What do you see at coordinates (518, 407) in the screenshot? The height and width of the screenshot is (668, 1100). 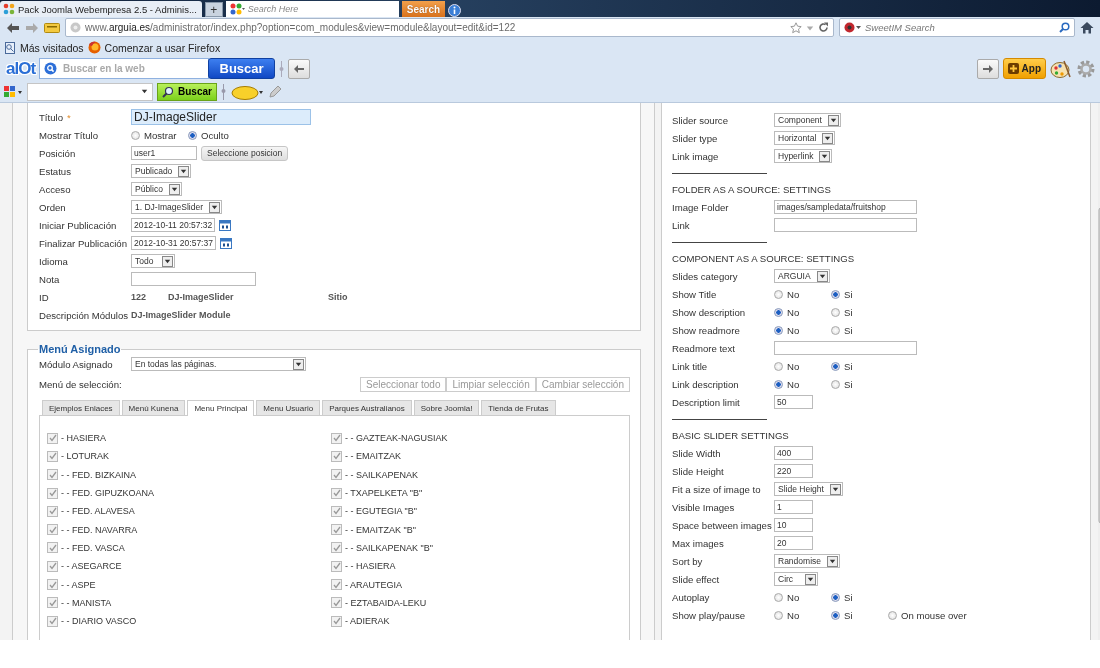 I see `menu-tab: Tienda de Frutas` at bounding box center [518, 407].